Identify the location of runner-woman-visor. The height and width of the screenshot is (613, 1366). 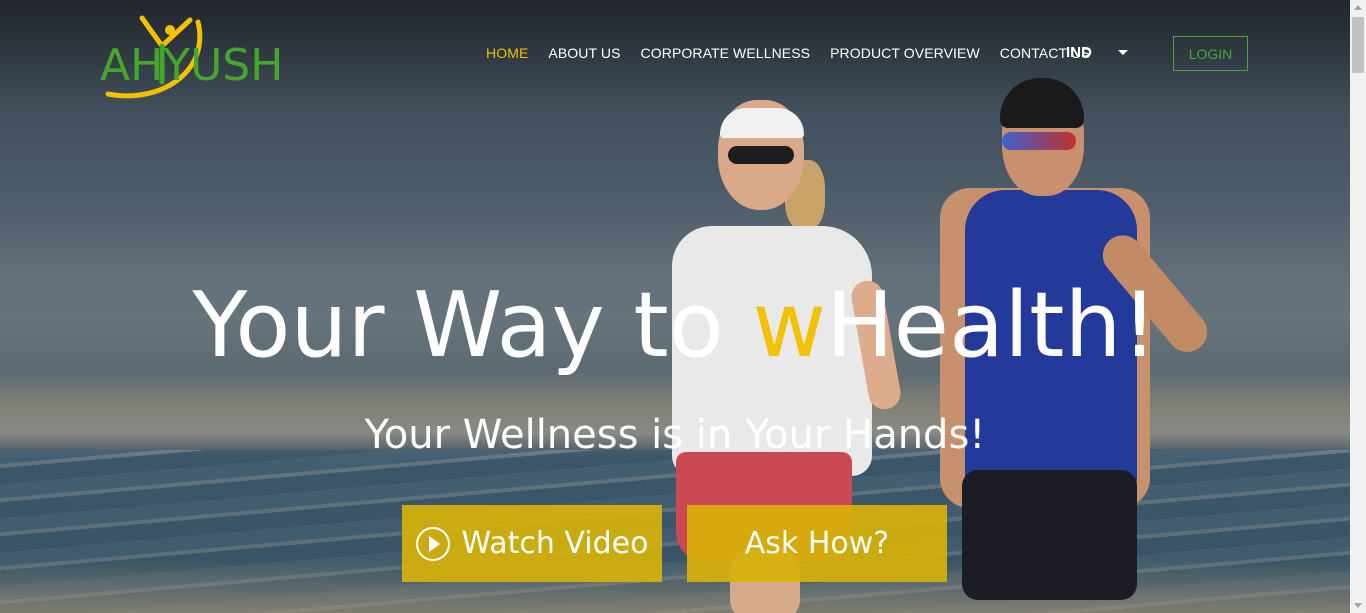
(762, 123).